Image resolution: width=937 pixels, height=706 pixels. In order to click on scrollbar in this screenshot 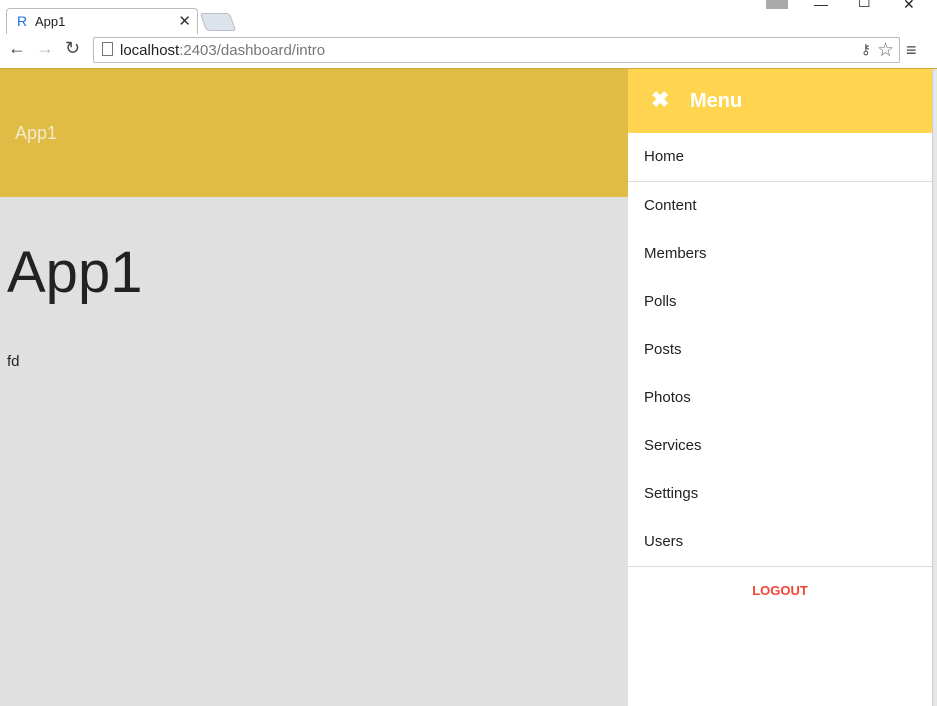, I will do `click(934, 387)`.